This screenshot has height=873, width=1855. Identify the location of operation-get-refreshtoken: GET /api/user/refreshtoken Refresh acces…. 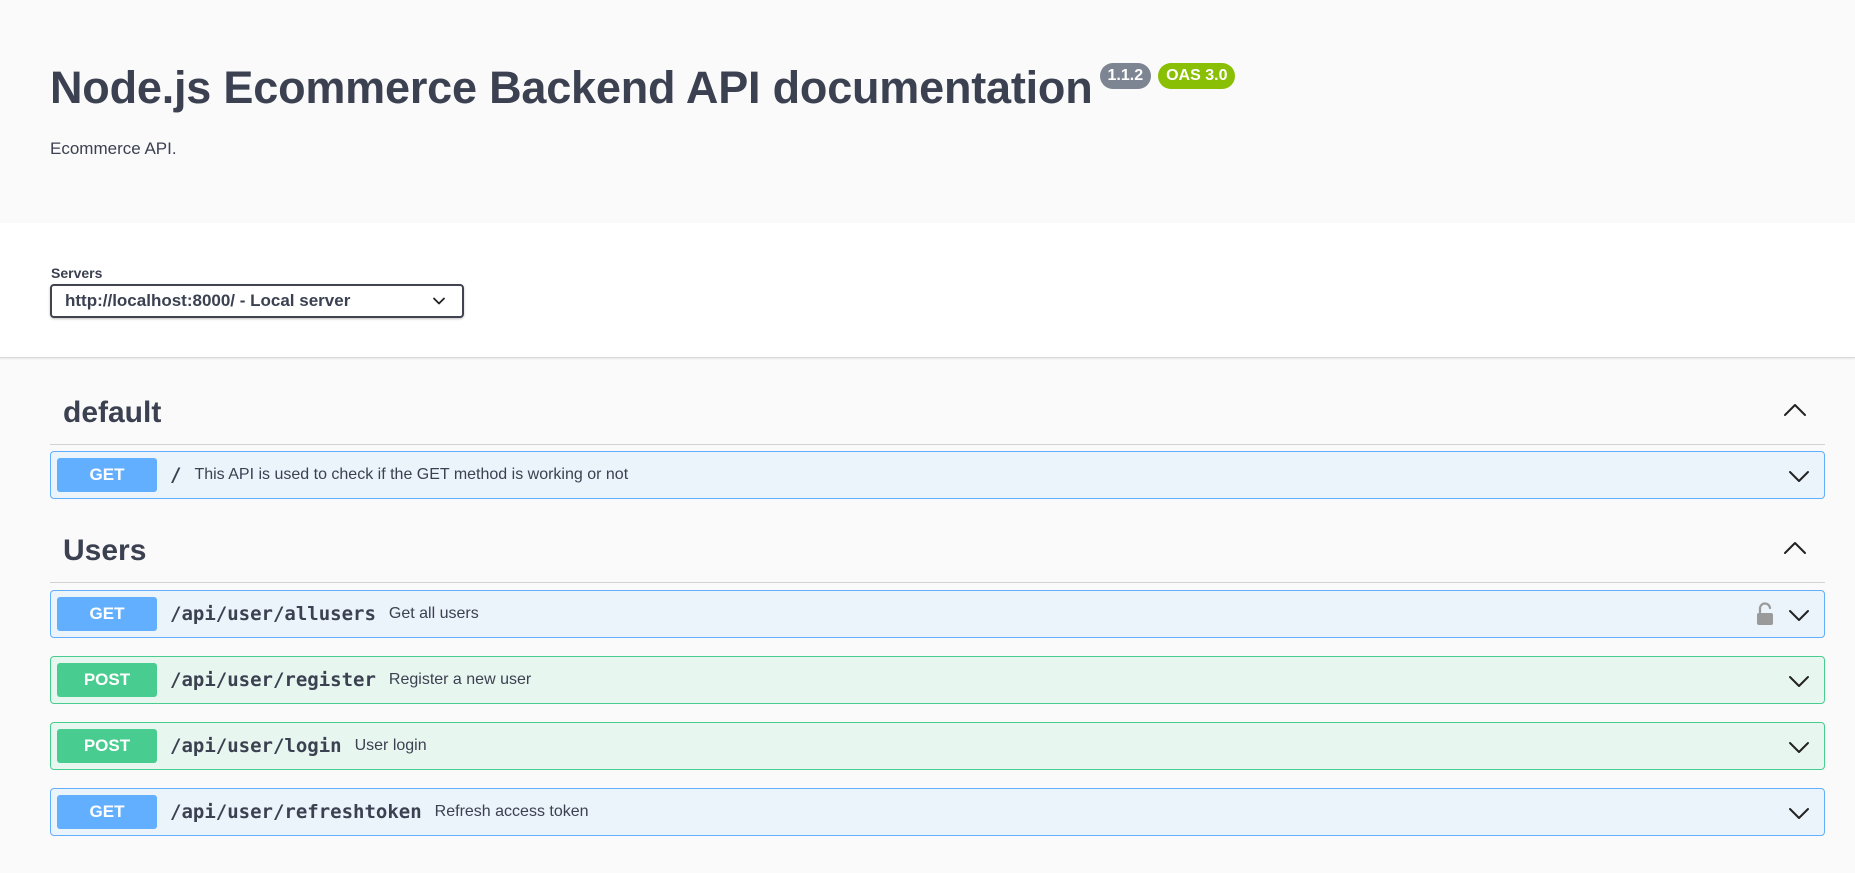
(937, 812).